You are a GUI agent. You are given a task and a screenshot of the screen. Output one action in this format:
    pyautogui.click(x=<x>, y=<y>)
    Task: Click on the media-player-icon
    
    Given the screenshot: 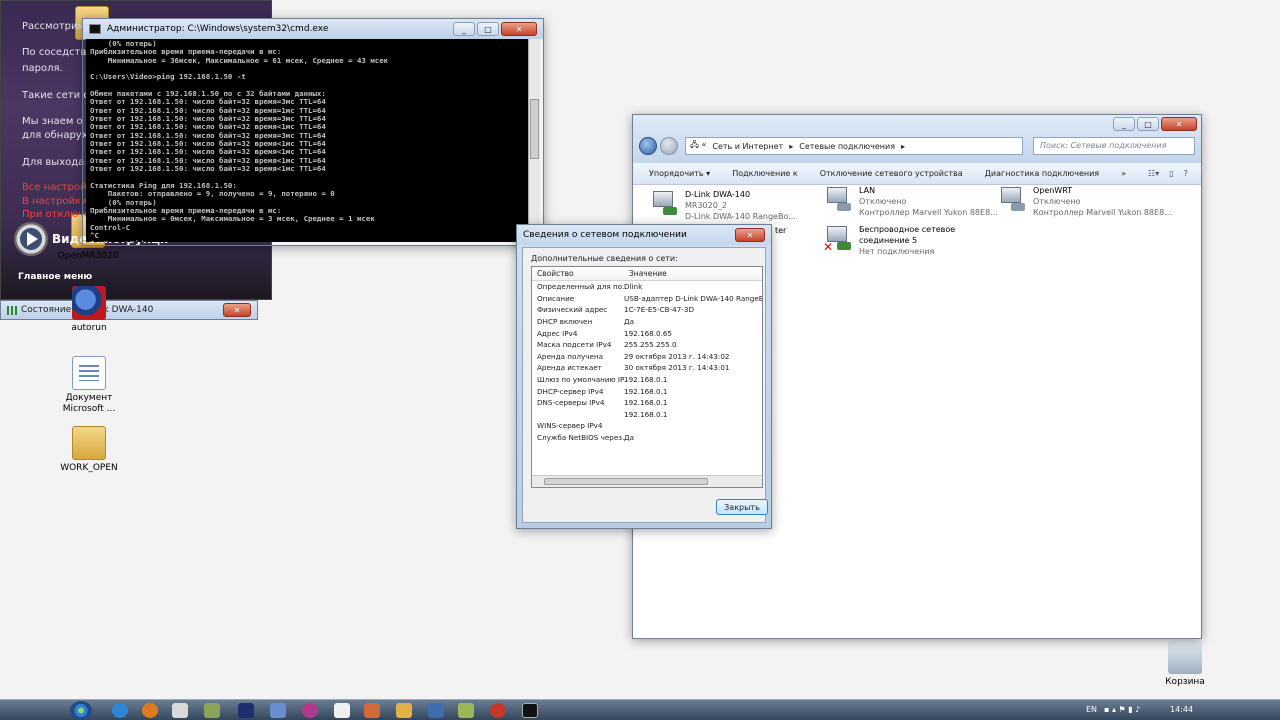 What is the action you would take?
    pyautogui.click(x=310, y=710)
    